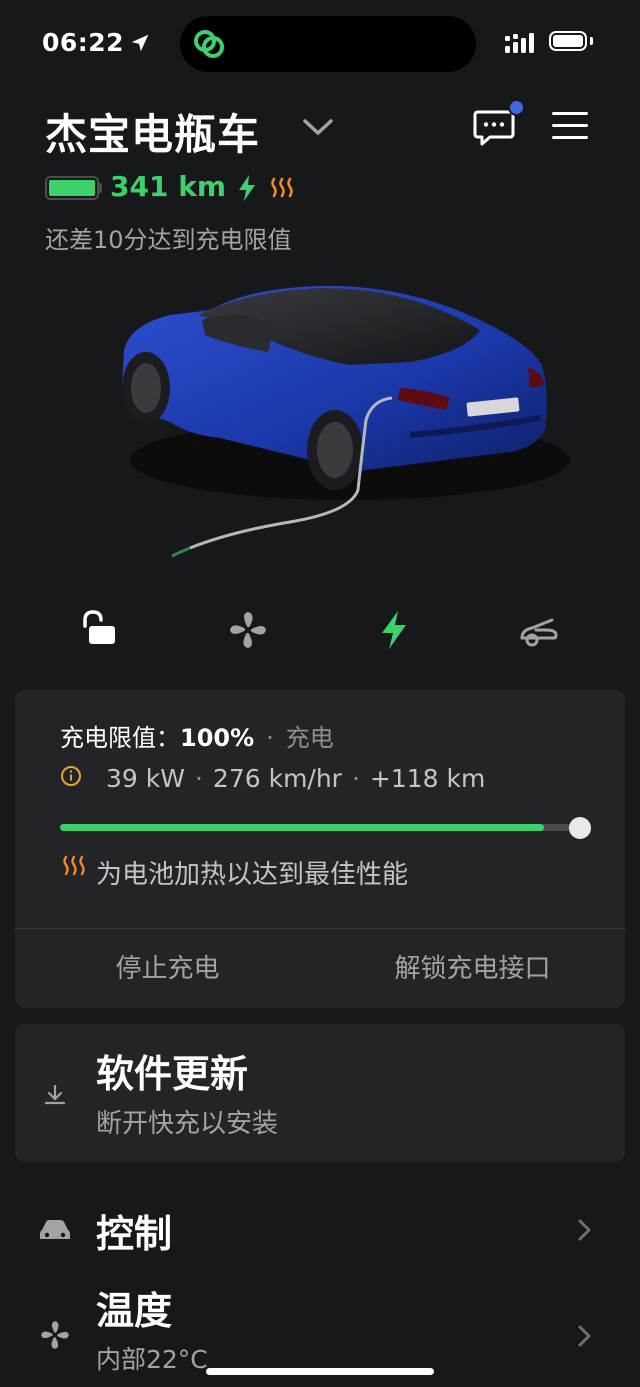  I want to click on range-value: 341 km, so click(168, 186).